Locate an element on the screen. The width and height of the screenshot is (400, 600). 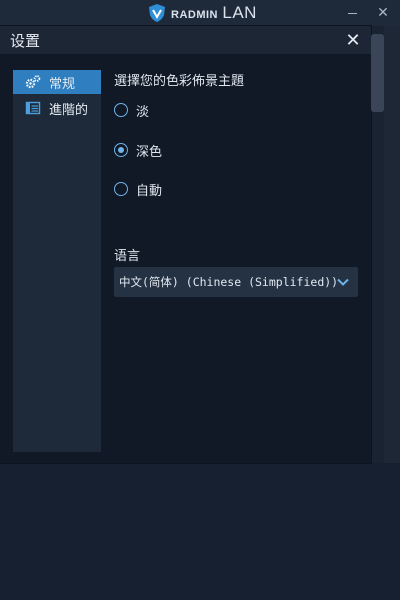
dialog-header: 设置 ✕ is located at coordinates (185, 40).